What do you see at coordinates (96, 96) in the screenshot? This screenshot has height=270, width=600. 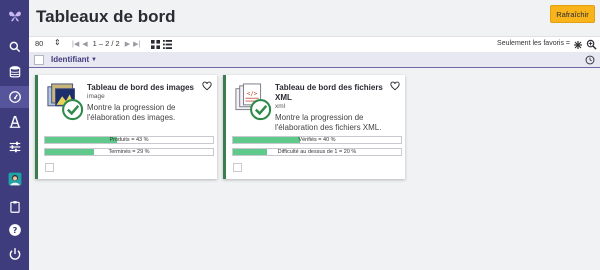 I see `card-format: image` at bounding box center [96, 96].